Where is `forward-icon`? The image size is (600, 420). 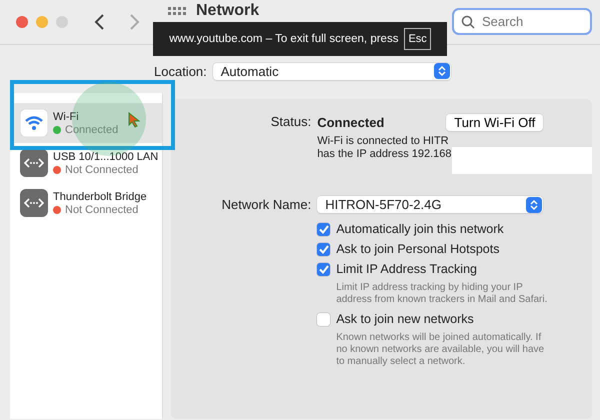
forward-icon is located at coordinates (134, 22).